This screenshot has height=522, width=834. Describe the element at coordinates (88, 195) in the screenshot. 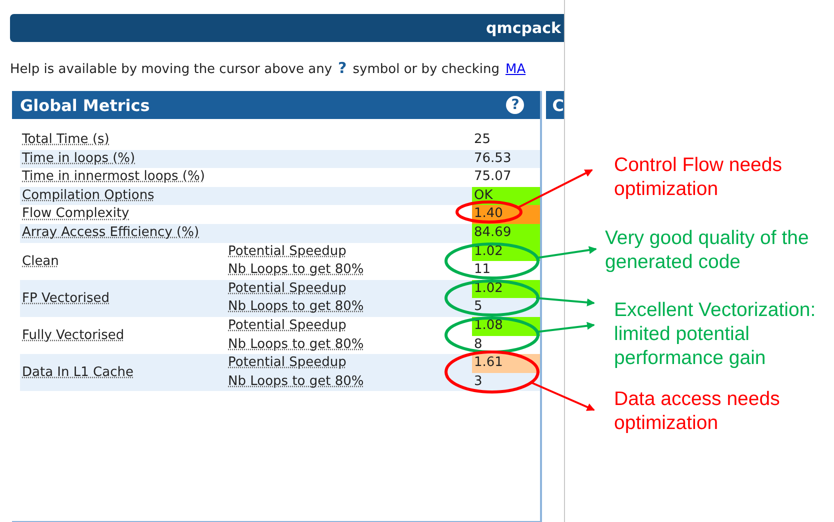

I see `metric-label: Compilation Options` at that location.